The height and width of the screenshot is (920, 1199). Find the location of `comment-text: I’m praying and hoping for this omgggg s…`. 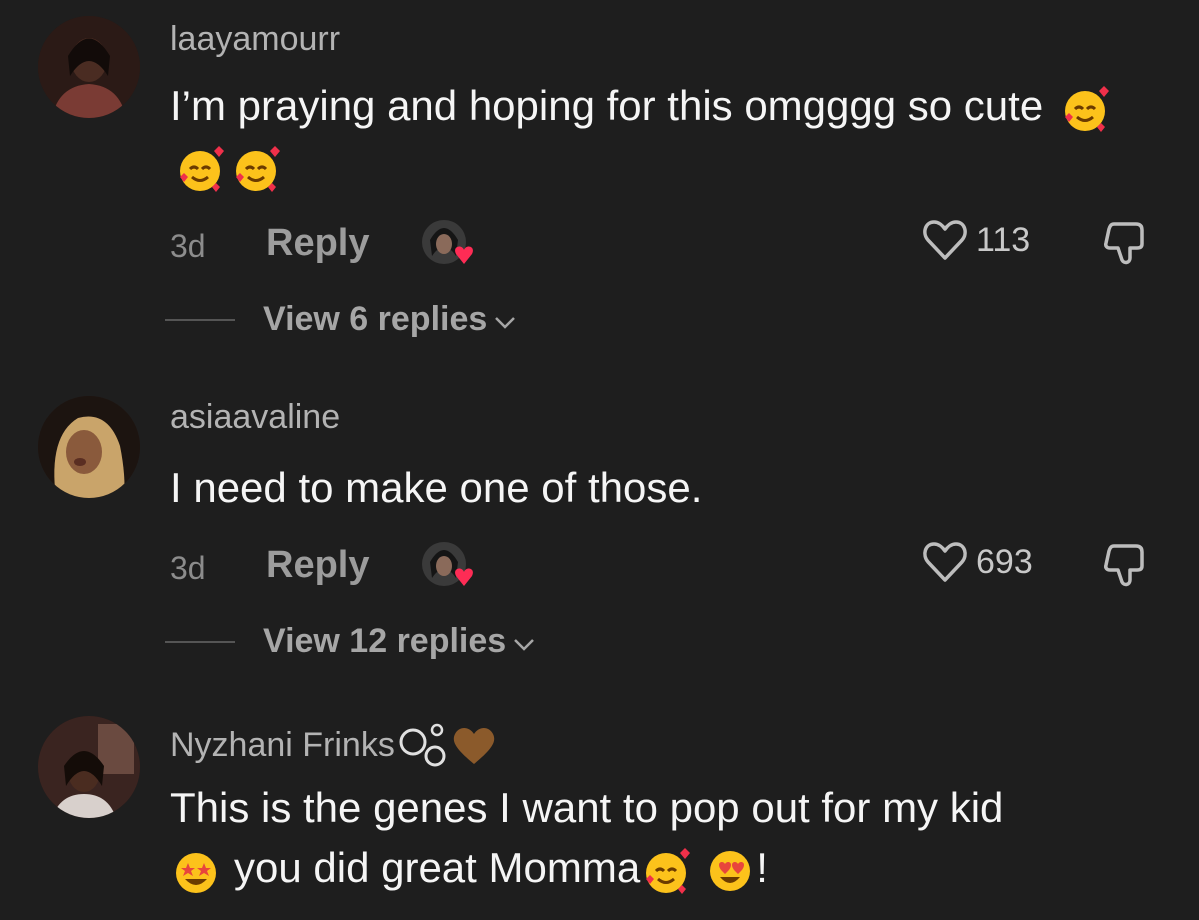

comment-text: I’m praying and hoping for this omgggg s… is located at coordinates (660, 136).